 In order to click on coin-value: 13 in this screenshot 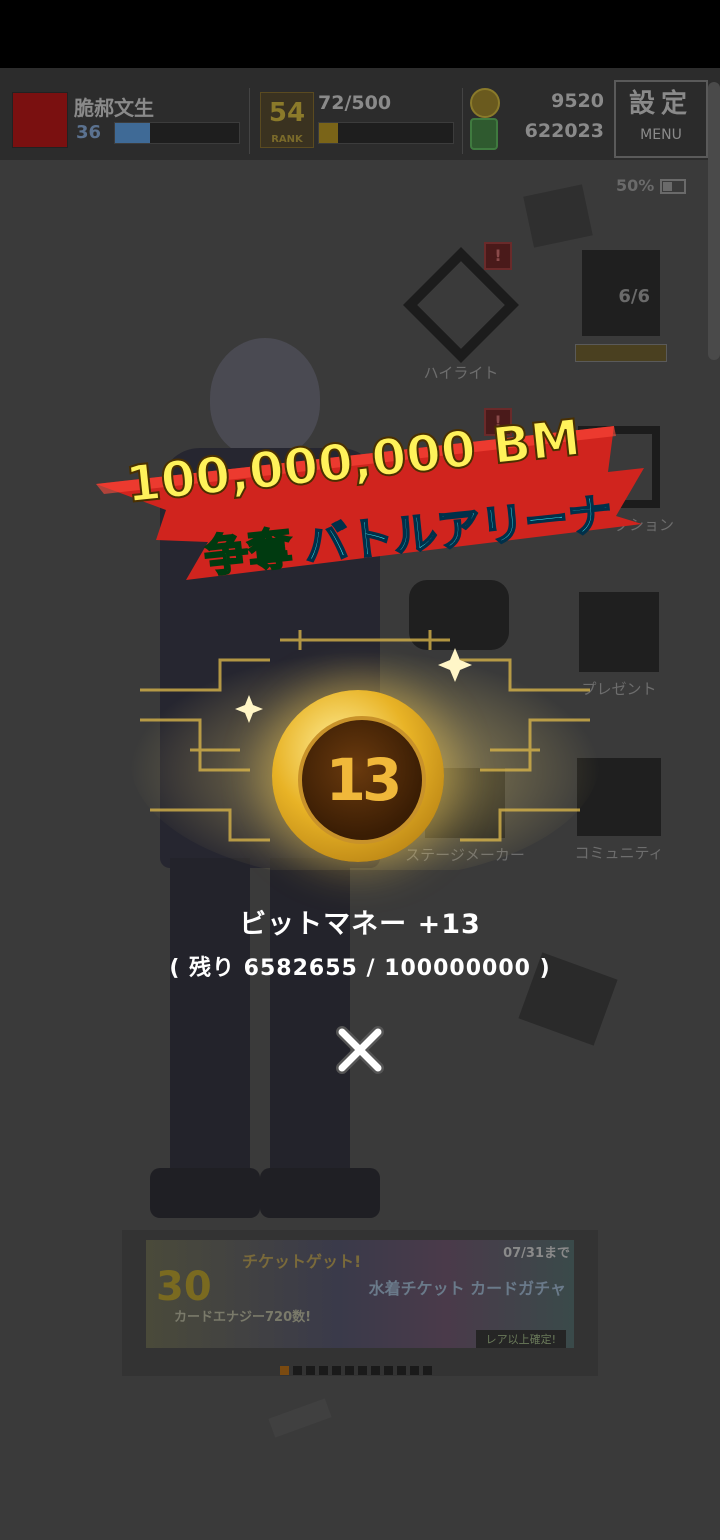, I will do `click(364, 780)`.